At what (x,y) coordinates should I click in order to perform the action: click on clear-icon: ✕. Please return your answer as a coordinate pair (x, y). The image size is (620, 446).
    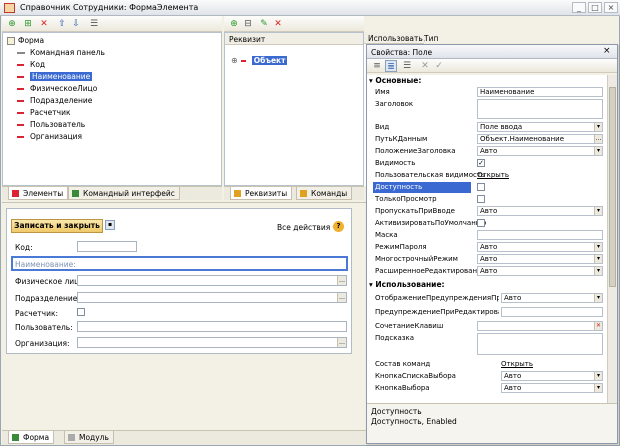
    Looking at the image, I should click on (425, 66).